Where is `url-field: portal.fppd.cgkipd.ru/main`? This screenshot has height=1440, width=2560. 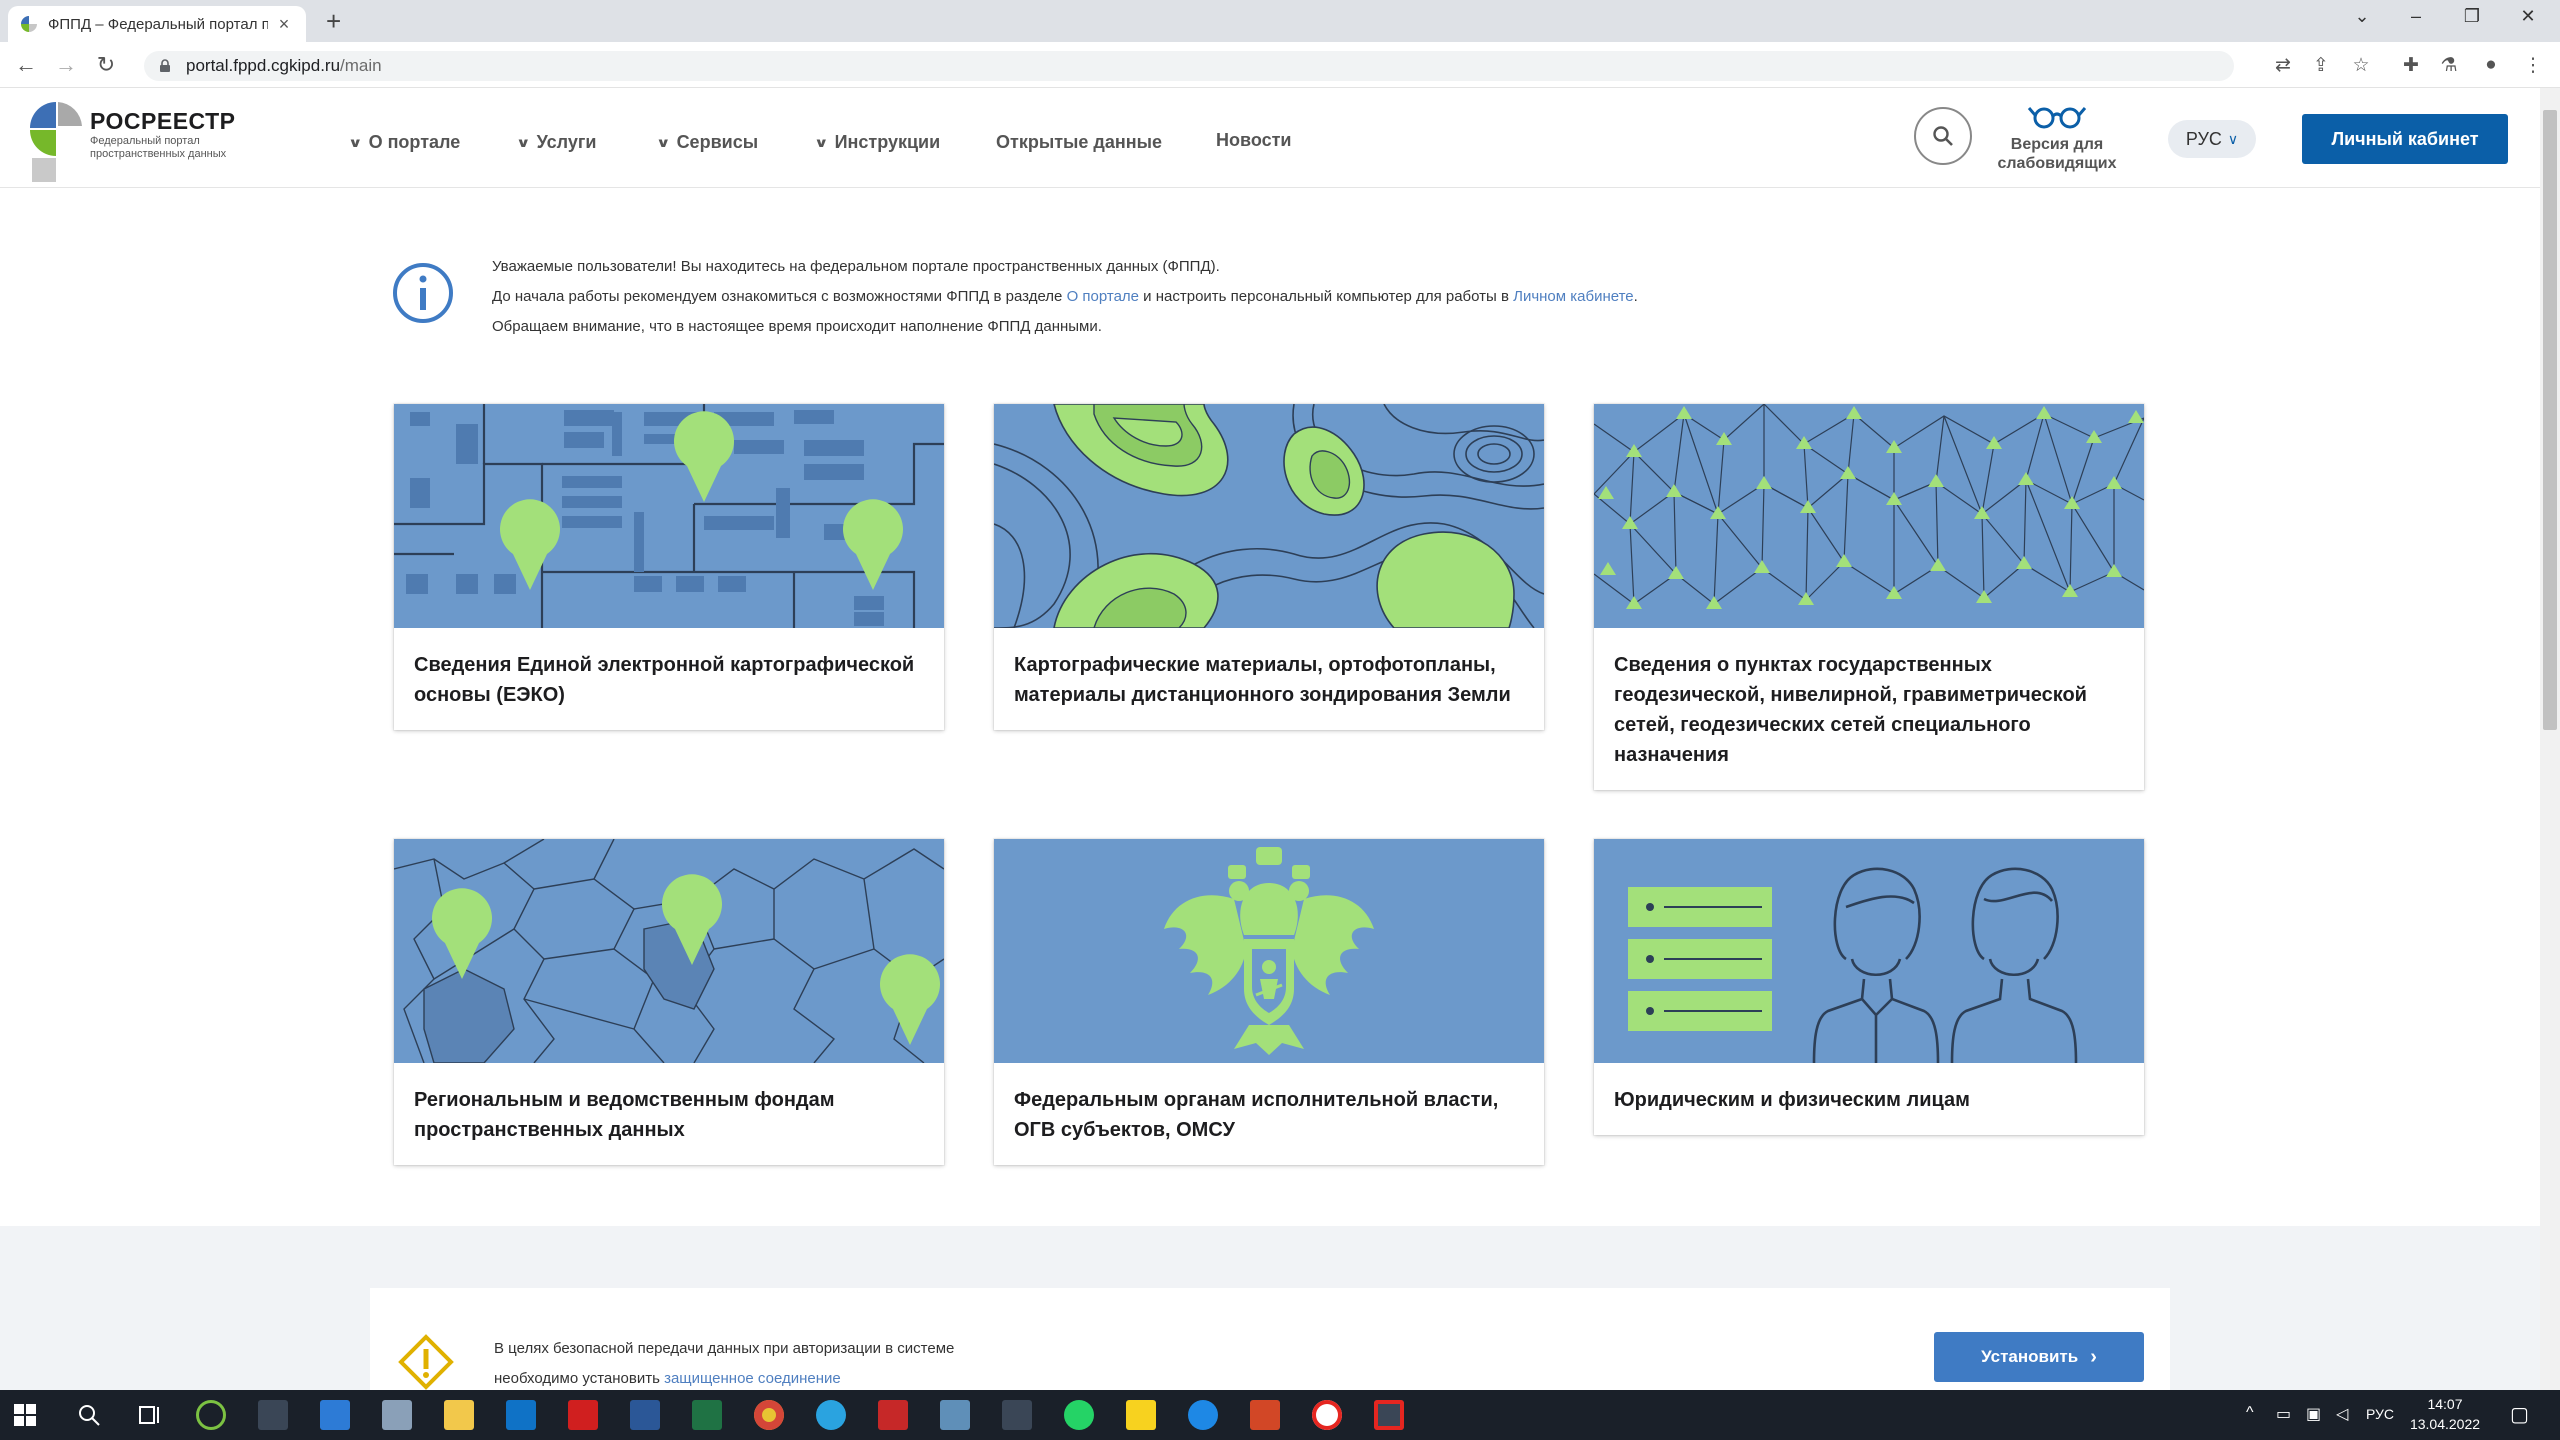 url-field: portal.fppd.cgkipd.ru/main is located at coordinates (1189, 66).